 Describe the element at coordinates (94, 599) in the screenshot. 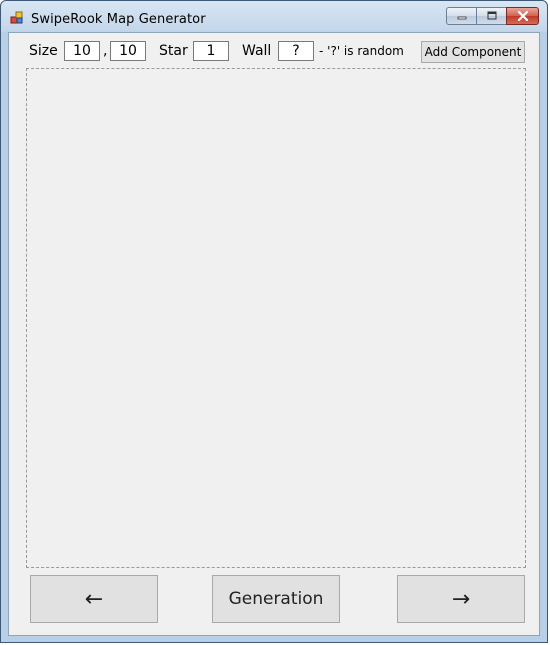

I see `previous-button: ←` at that location.